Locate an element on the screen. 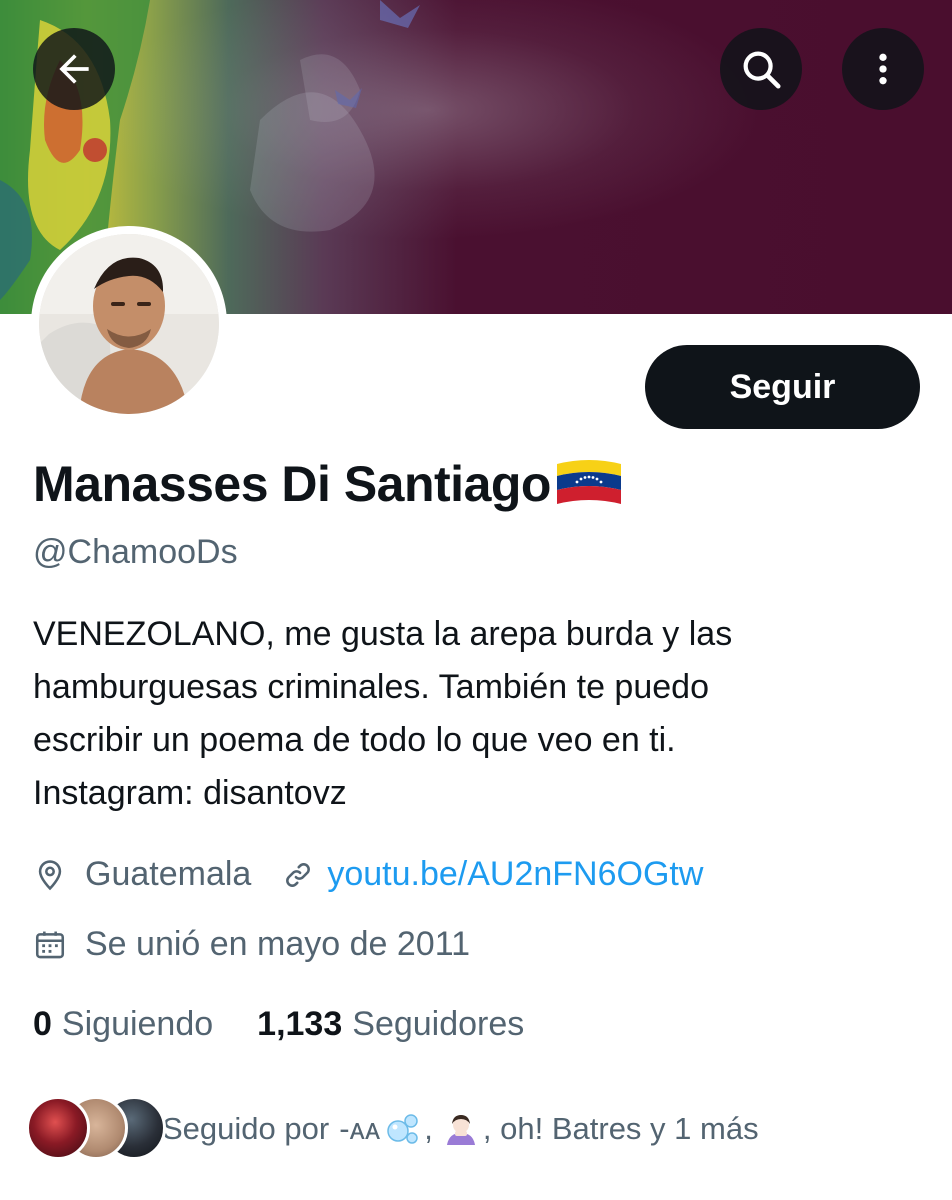  calendar-icon is located at coordinates (50, 945).